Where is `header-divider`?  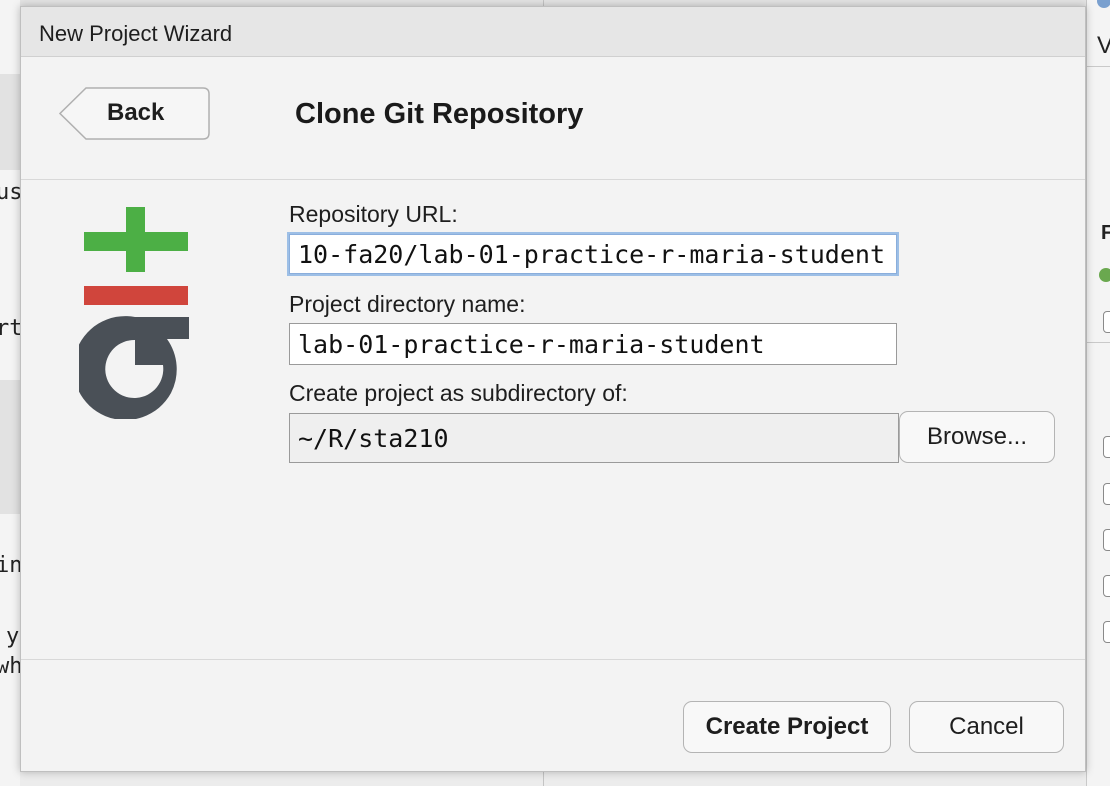
header-divider is located at coordinates (553, 179).